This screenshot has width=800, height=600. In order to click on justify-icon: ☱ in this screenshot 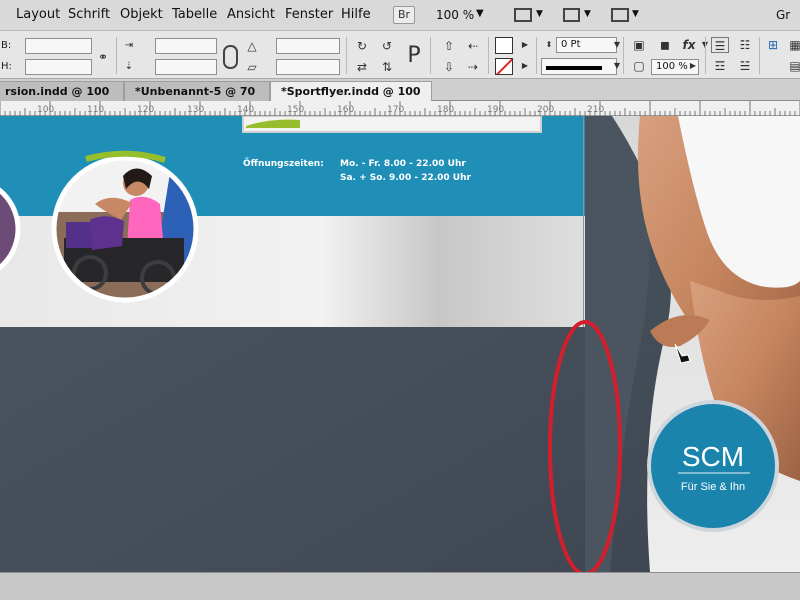, I will do `click(745, 66)`.